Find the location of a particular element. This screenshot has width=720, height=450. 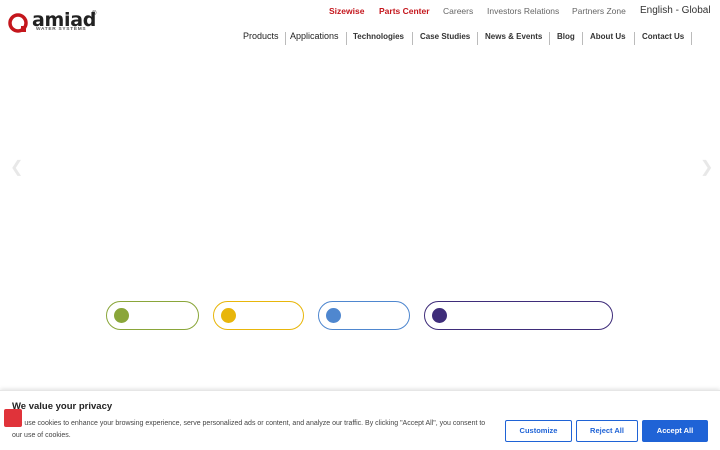

accept-all-button: Accept All is located at coordinates (675, 431).